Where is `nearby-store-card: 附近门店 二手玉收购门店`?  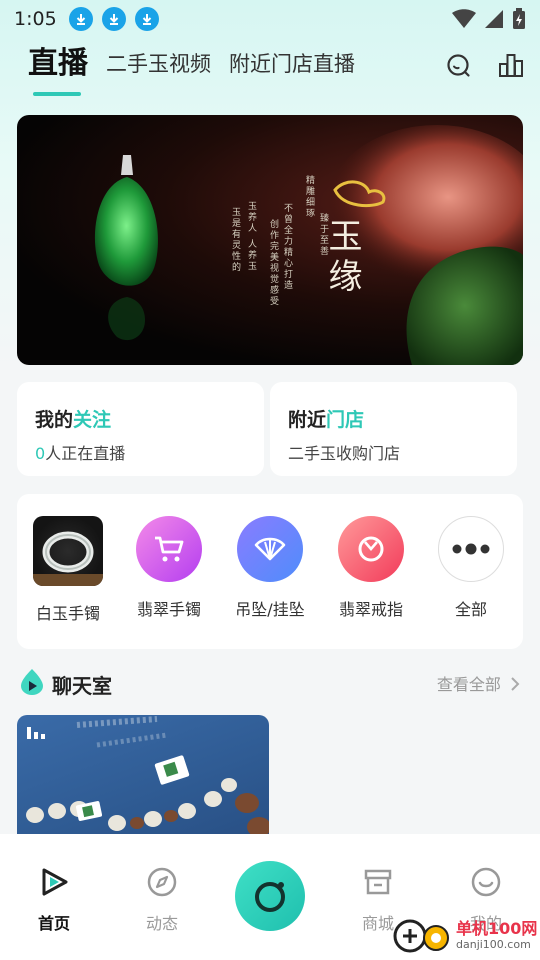
nearby-store-card: 附近门店 二手玉收购门店 is located at coordinates (393, 429).